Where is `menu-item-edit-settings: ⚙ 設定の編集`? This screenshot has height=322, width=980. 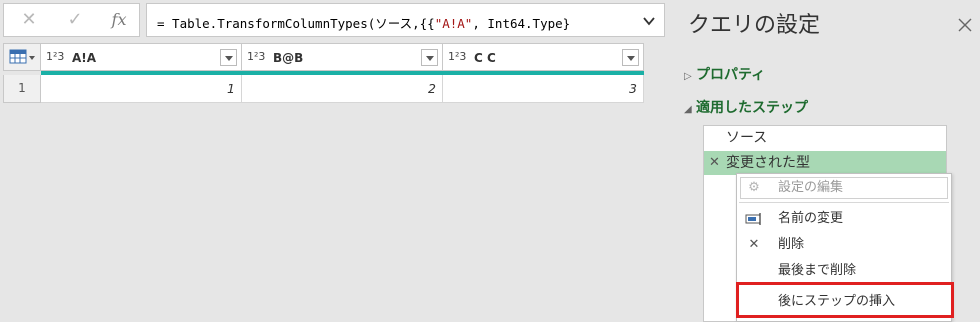
menu-item-edit-settings: ⚙ 設定の編集 is located at coordinates (844, 188).